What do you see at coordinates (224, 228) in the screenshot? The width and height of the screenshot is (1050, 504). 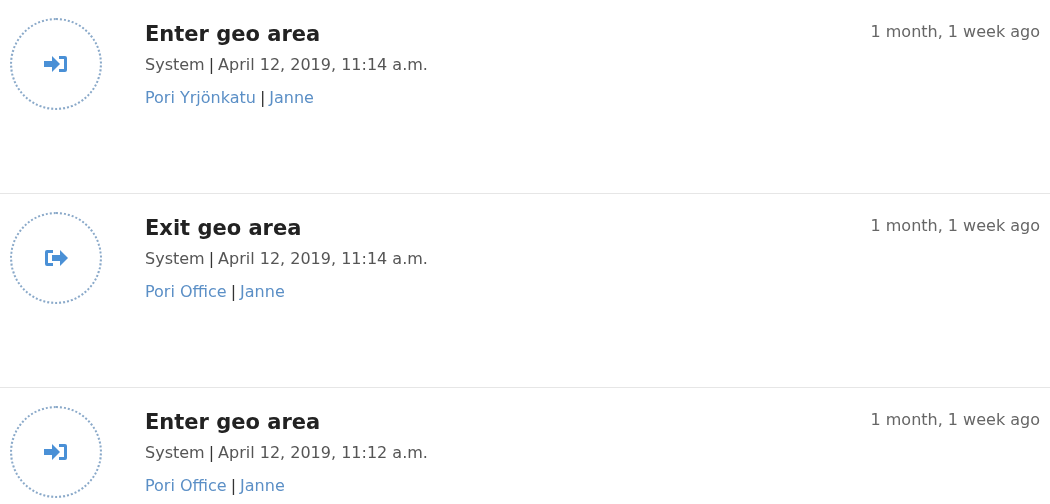 I see `event-title: Exit geo area` at bounding box center [224, 228].